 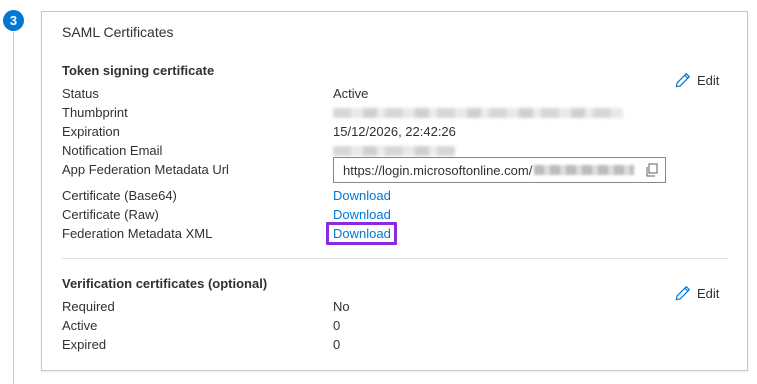 What do you see at coordinates (88, 306) in the screenshot?
I see `required-label: Required` at bounding box center [88, 306].